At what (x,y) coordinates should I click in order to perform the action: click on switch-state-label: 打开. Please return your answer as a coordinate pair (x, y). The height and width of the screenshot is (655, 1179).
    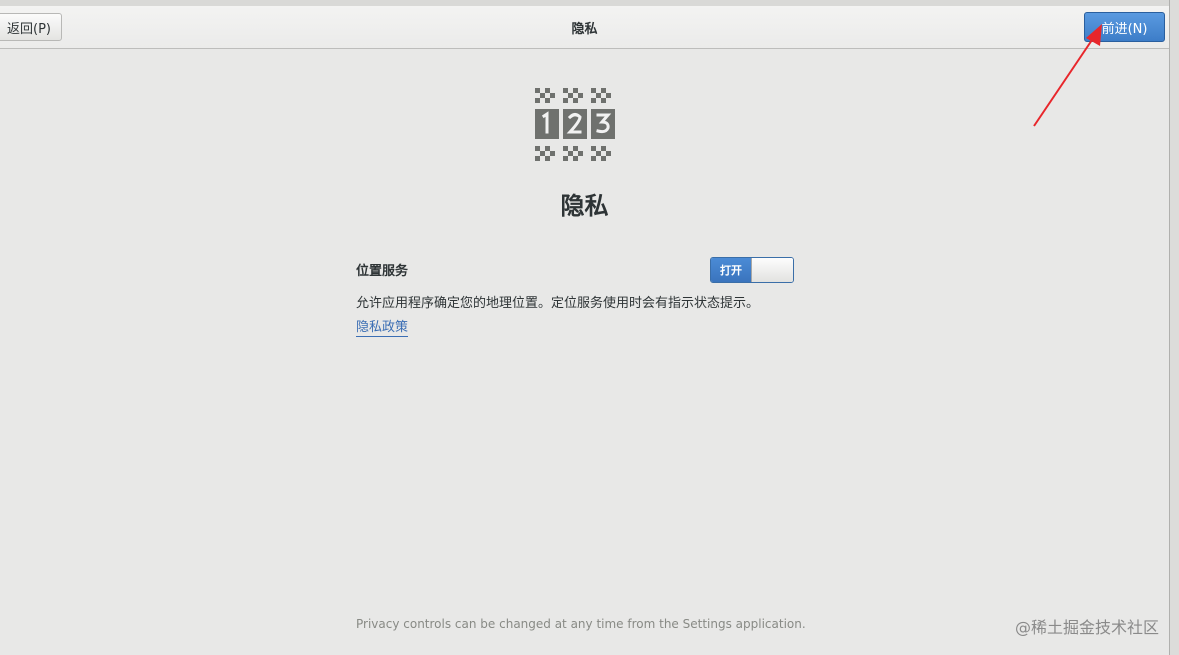
    Looking at the image, I should click on (731, 270).